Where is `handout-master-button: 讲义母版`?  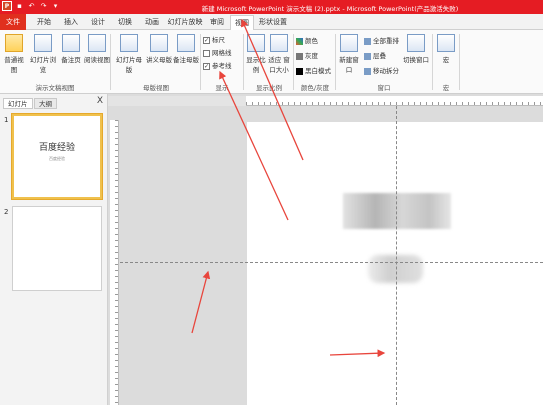
handout-master-button: 讲义母版 is located at coordinates (159, 49).